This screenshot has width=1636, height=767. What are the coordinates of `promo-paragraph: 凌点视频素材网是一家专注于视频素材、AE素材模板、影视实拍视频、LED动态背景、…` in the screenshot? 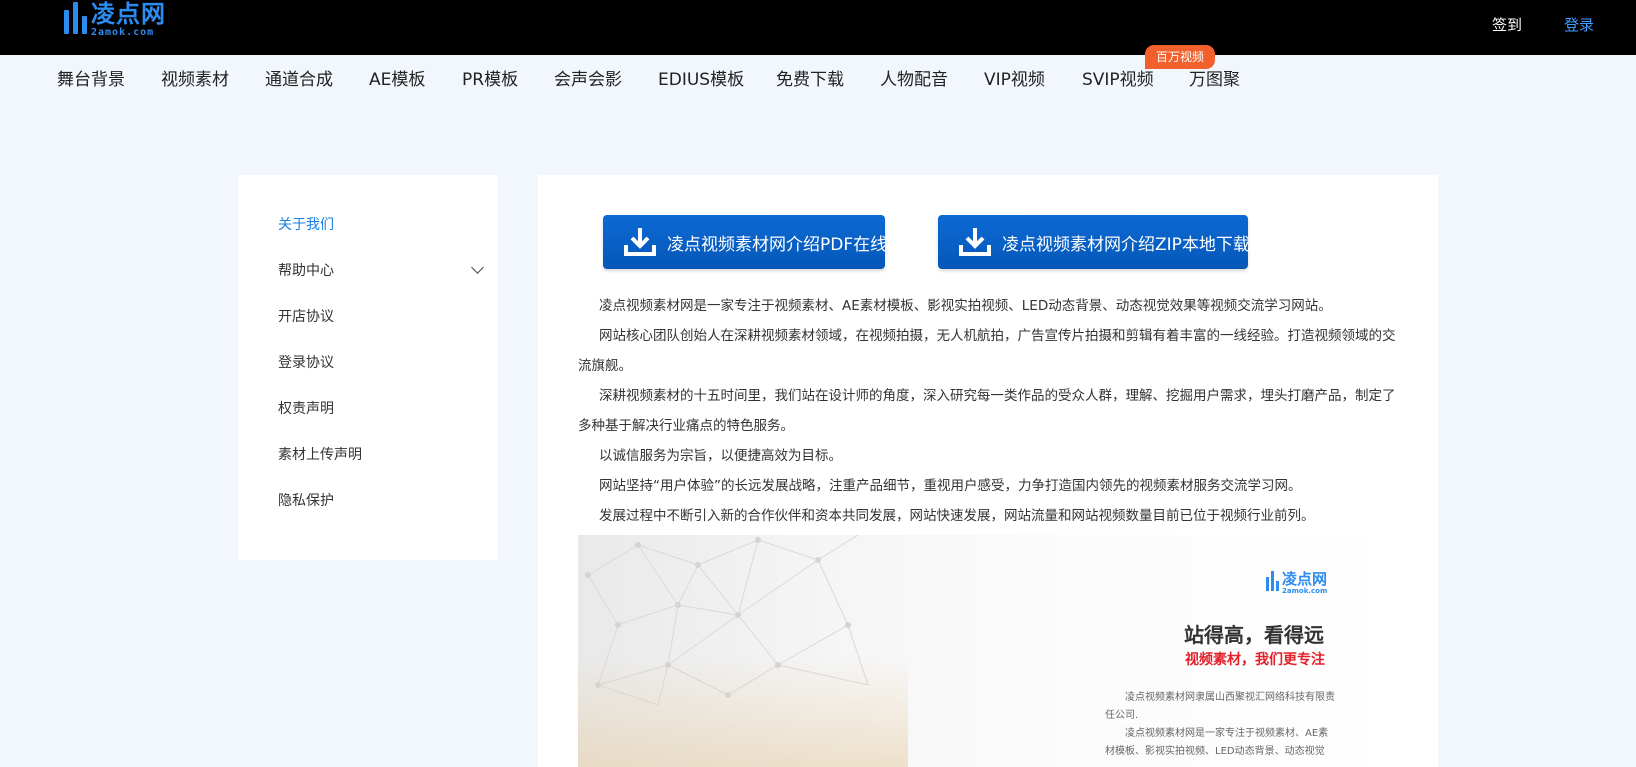 It's located at (1217, 742).